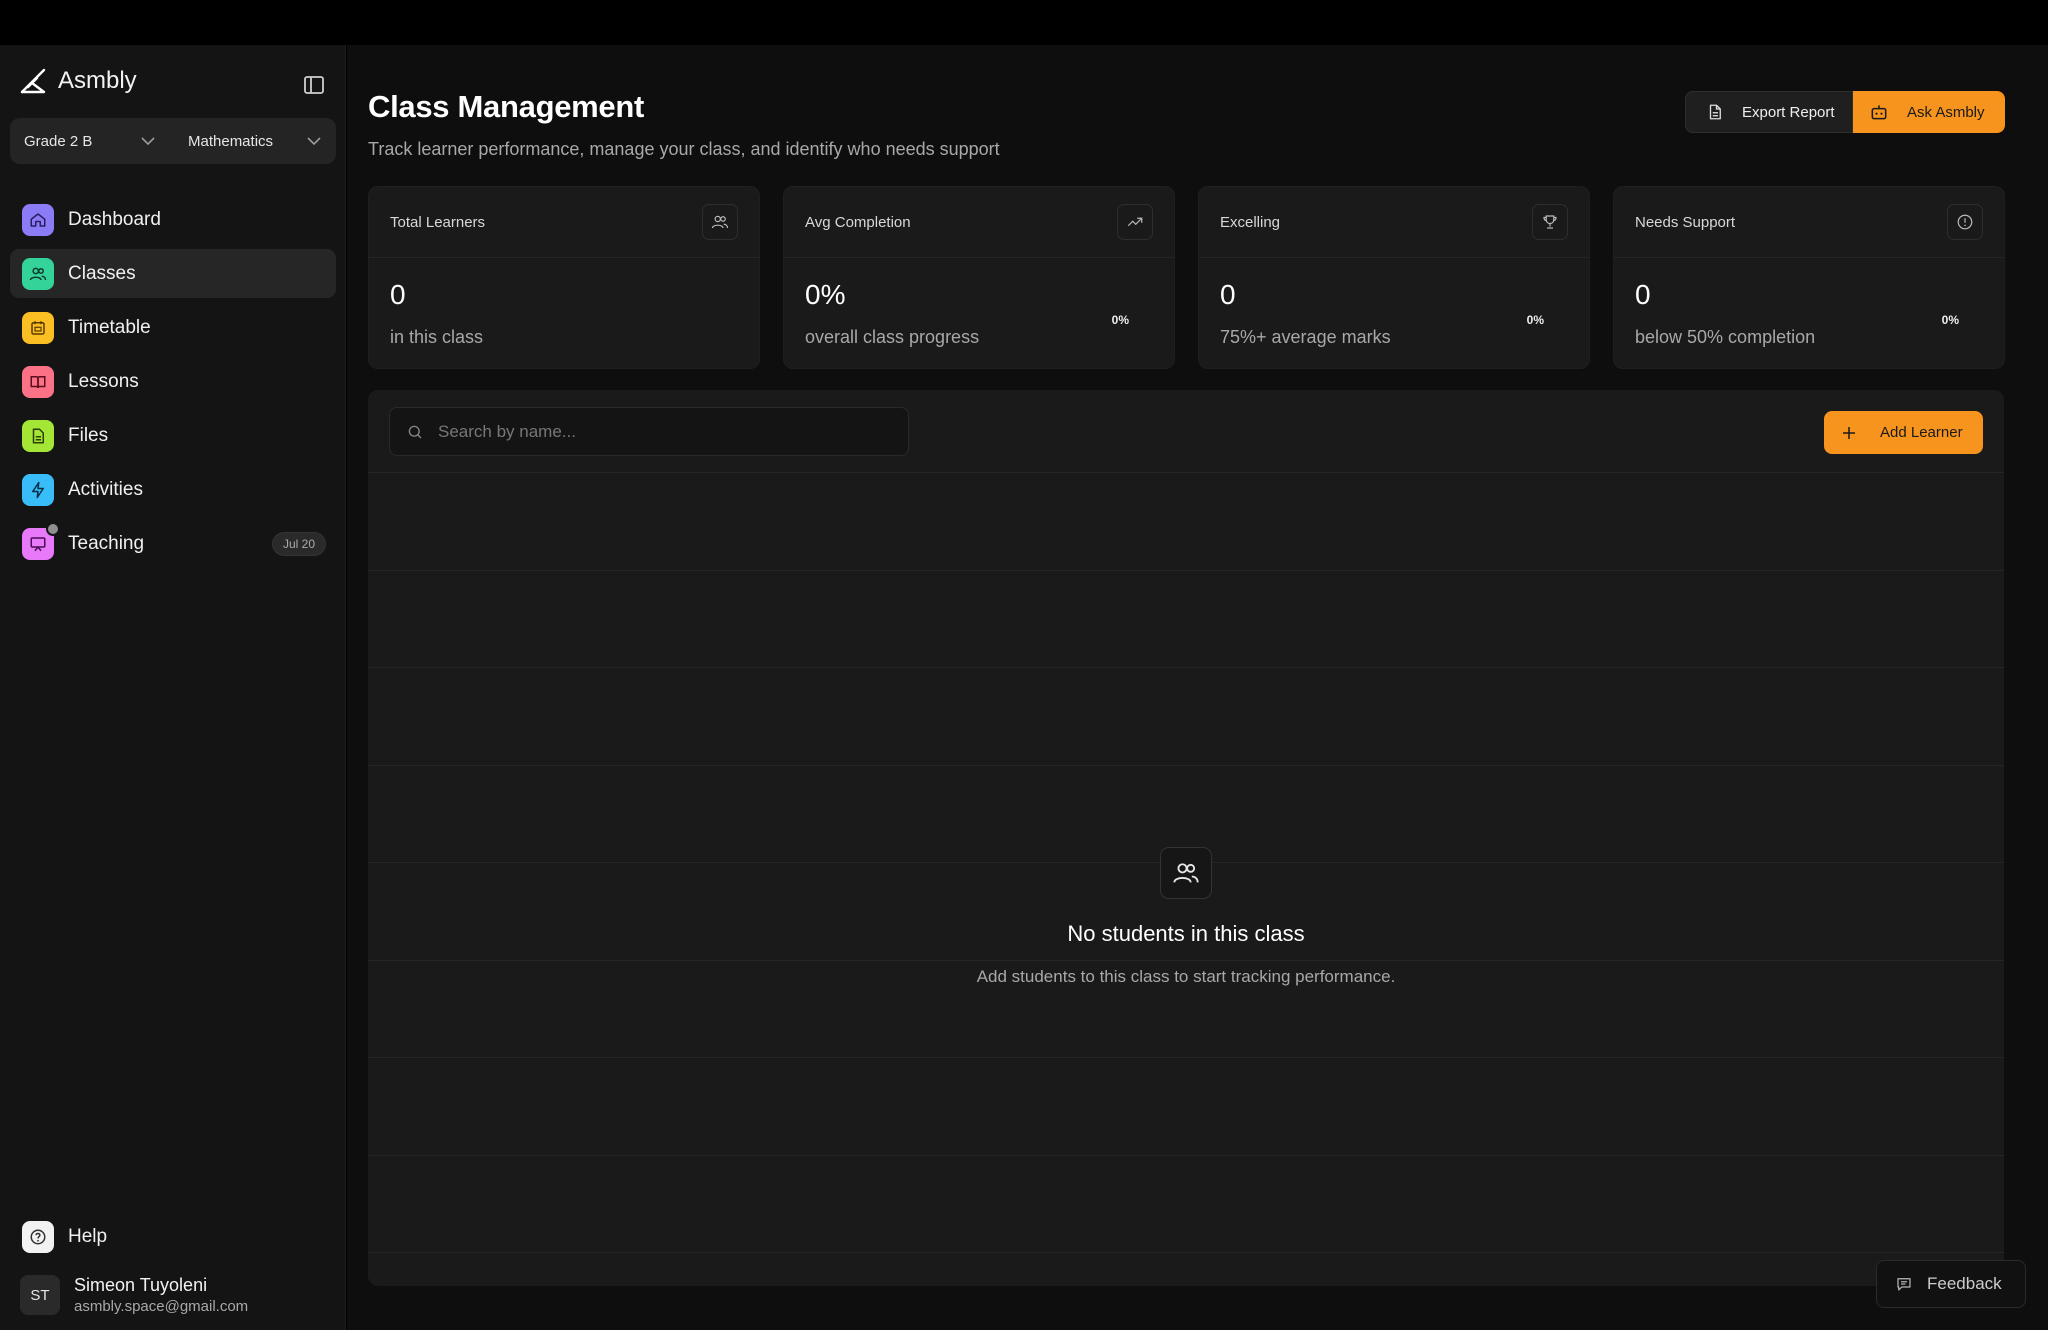 The width and height of the screenshot is (2048, 1330). What do you see at coordinates (88, 1236) in the screenshot?
I see `help-label: Help` at bounding box center [88, 1236].